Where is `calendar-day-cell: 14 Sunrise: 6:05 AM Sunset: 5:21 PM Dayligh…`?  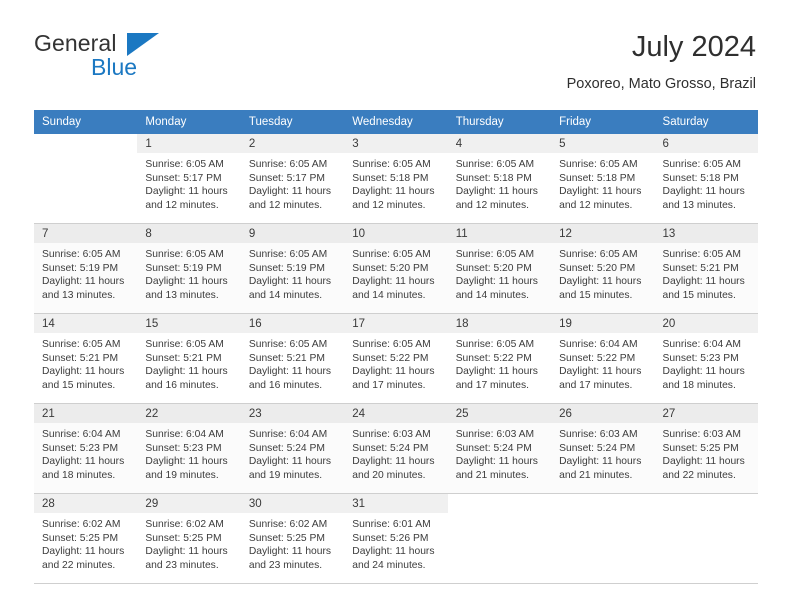 calendar-day-cell: 14 Sunrise: 6:05 AM Sunset: 5:21 PM Dayligh… is located at coordinates (86, 359).